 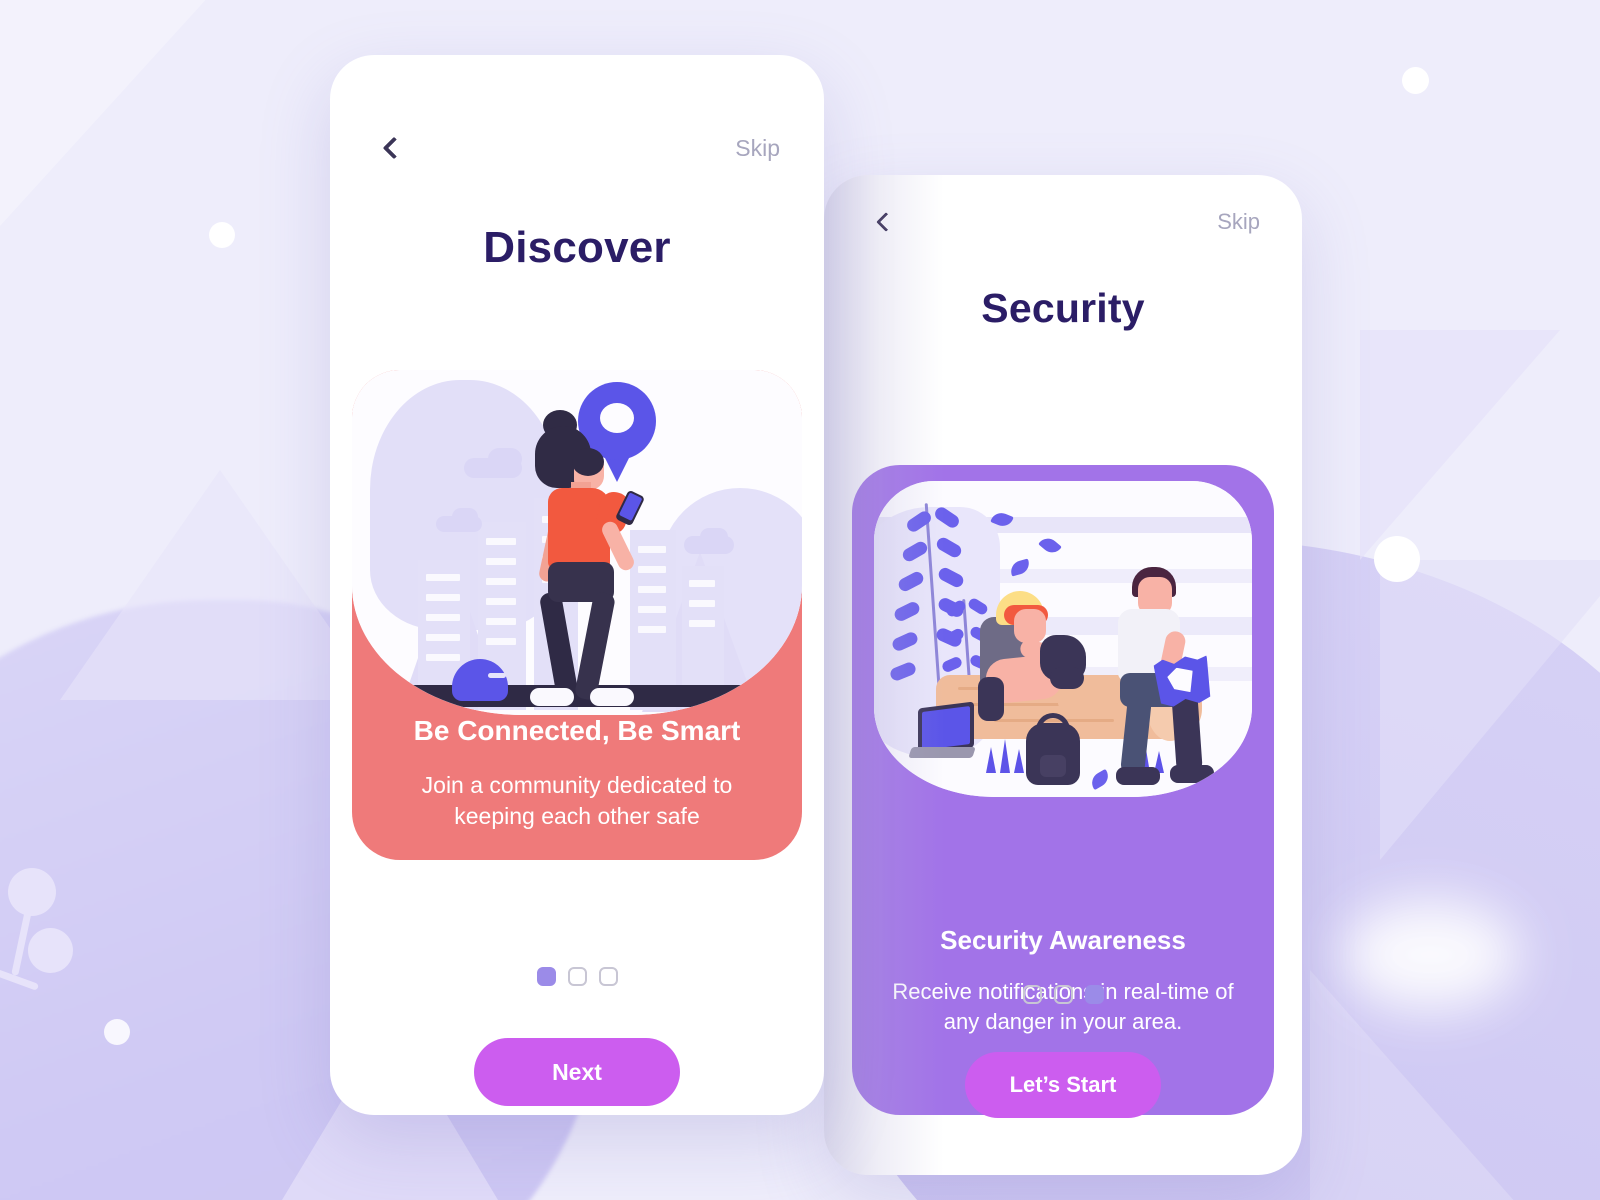 I want to click on laptop-base, so click(x=942, y=752).